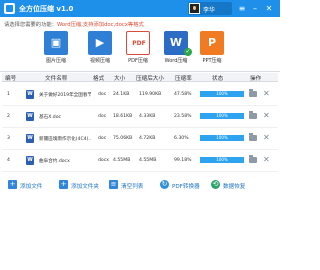  I want to click on user-account: 李华, so click(210, 8).